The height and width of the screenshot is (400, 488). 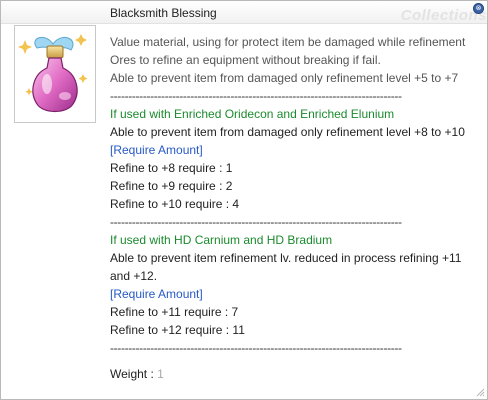 What do you see at coordinates (175, 204) in the screenshot?
I see `require-row: Refine to +10 require : 4` at bounding box center [175, 204].